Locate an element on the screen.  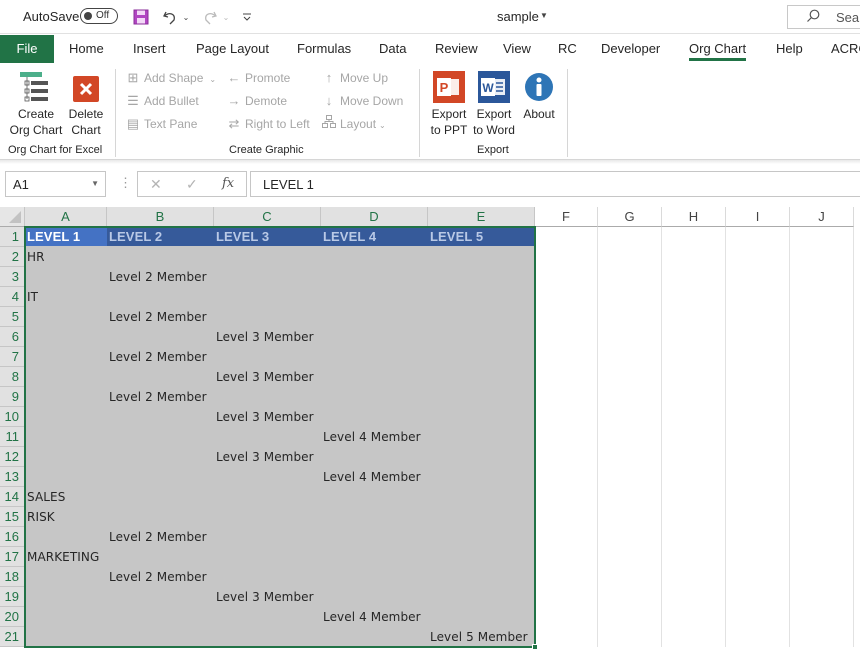
cell-c6: Level 3 Member is located at coordinates (264, 337).